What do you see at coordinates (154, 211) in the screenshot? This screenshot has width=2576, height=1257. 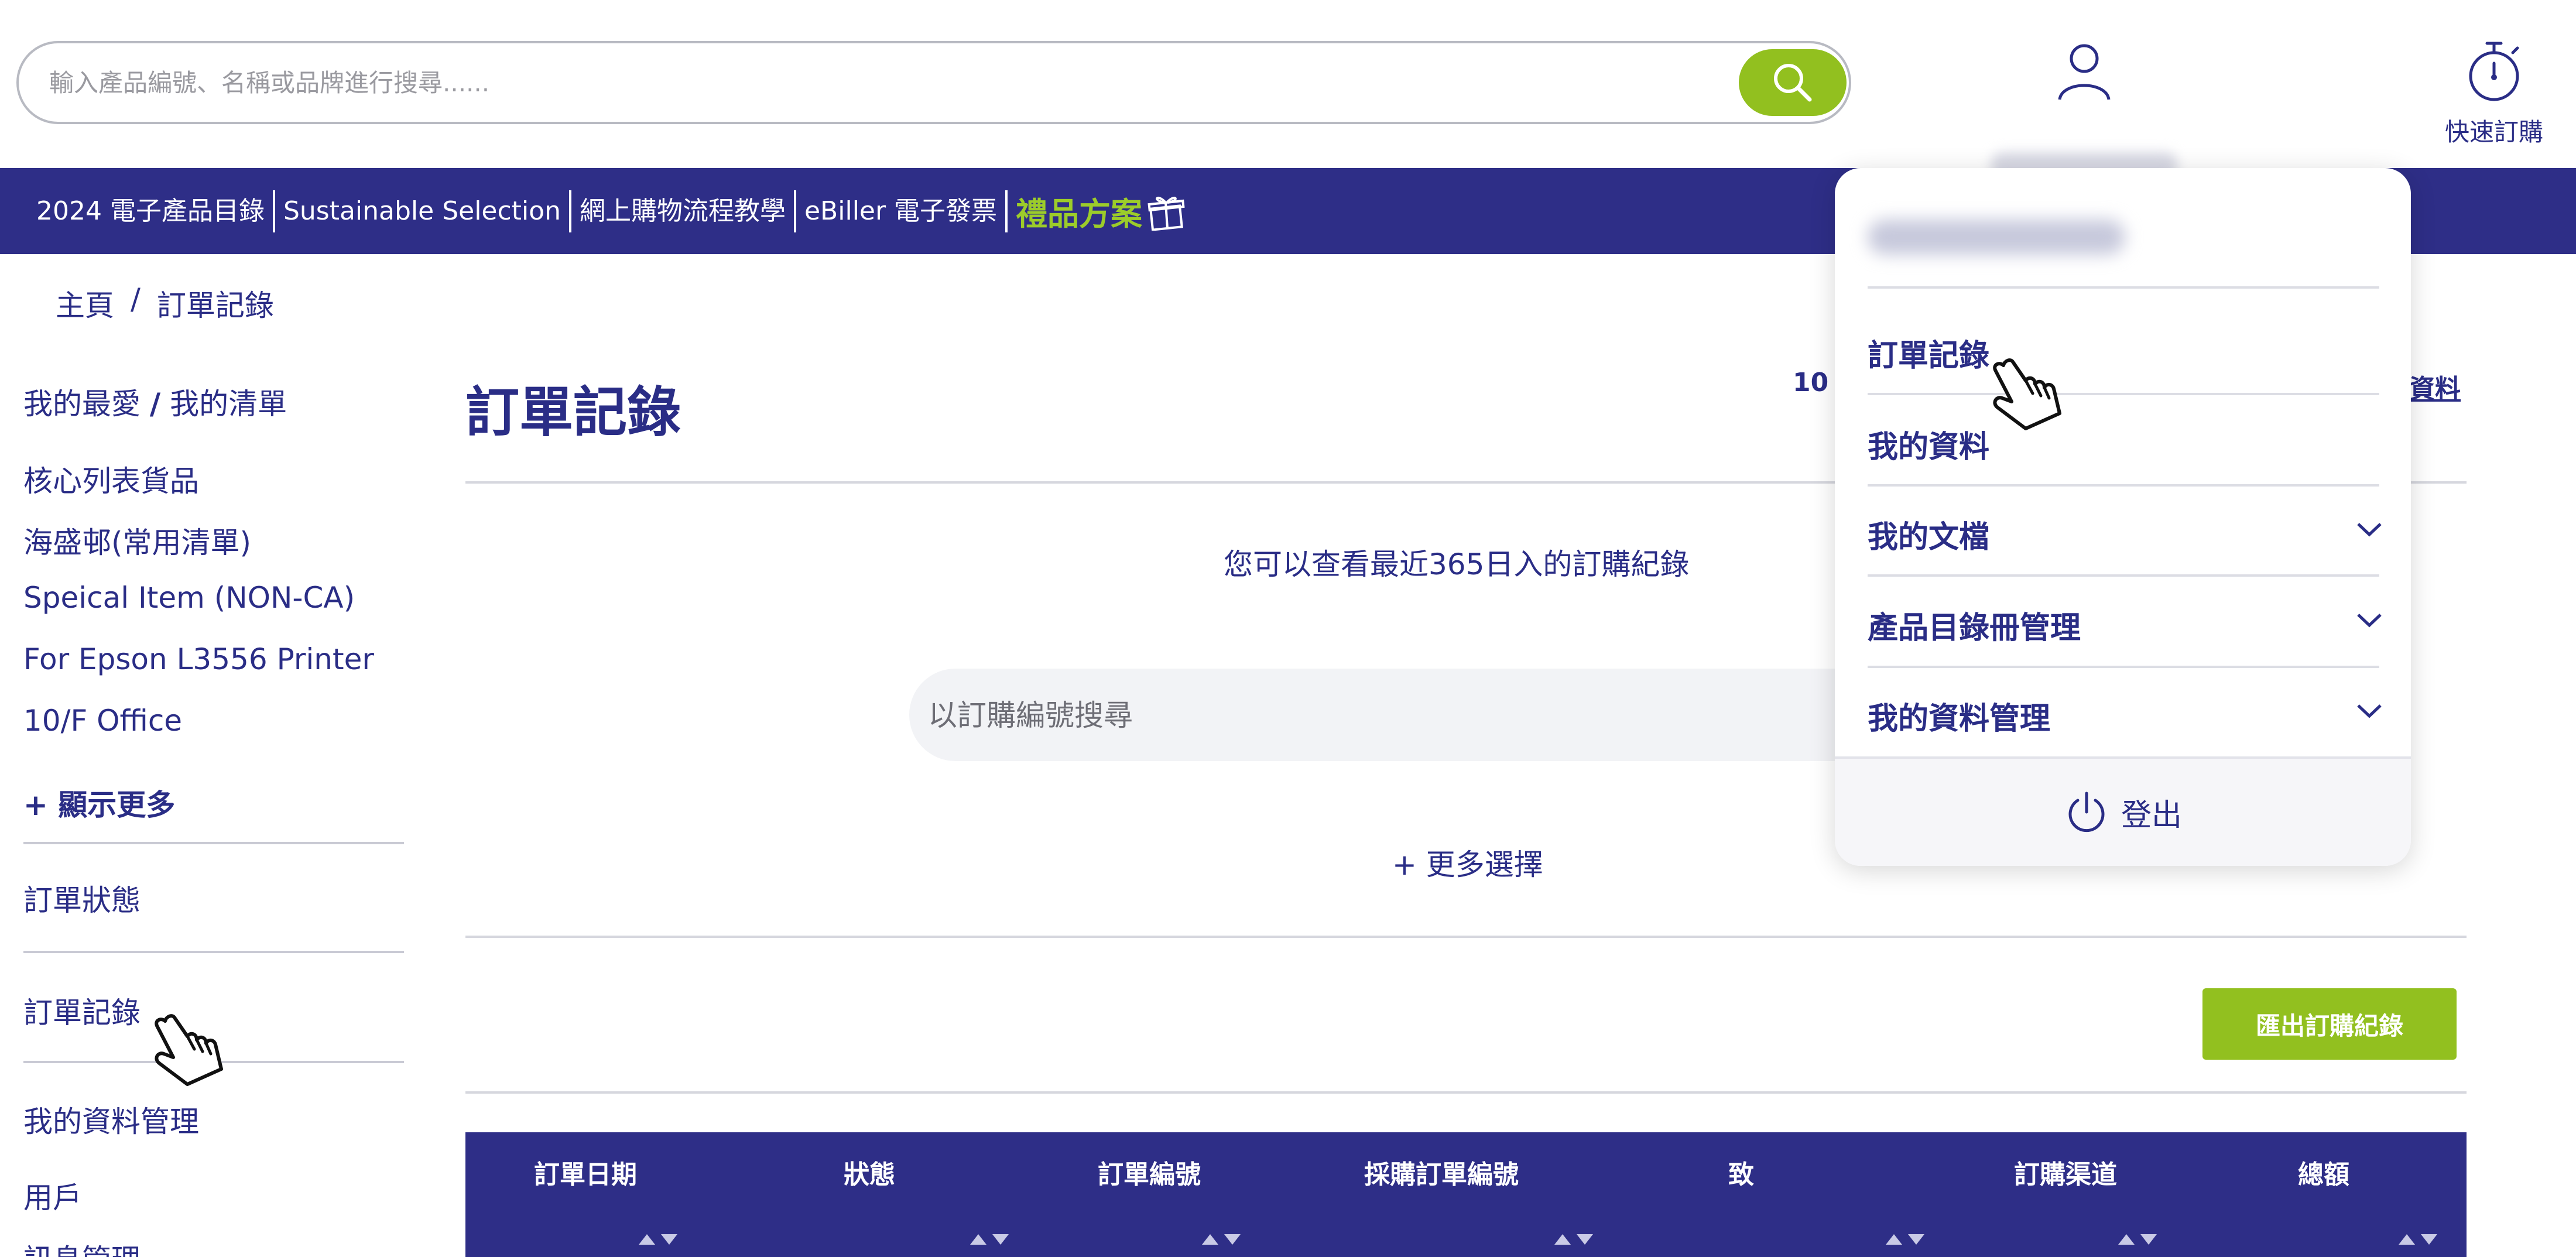 I see `nav-link-catalog-2024: 2024 電子產品目錄` at bounding box center [154, 211].